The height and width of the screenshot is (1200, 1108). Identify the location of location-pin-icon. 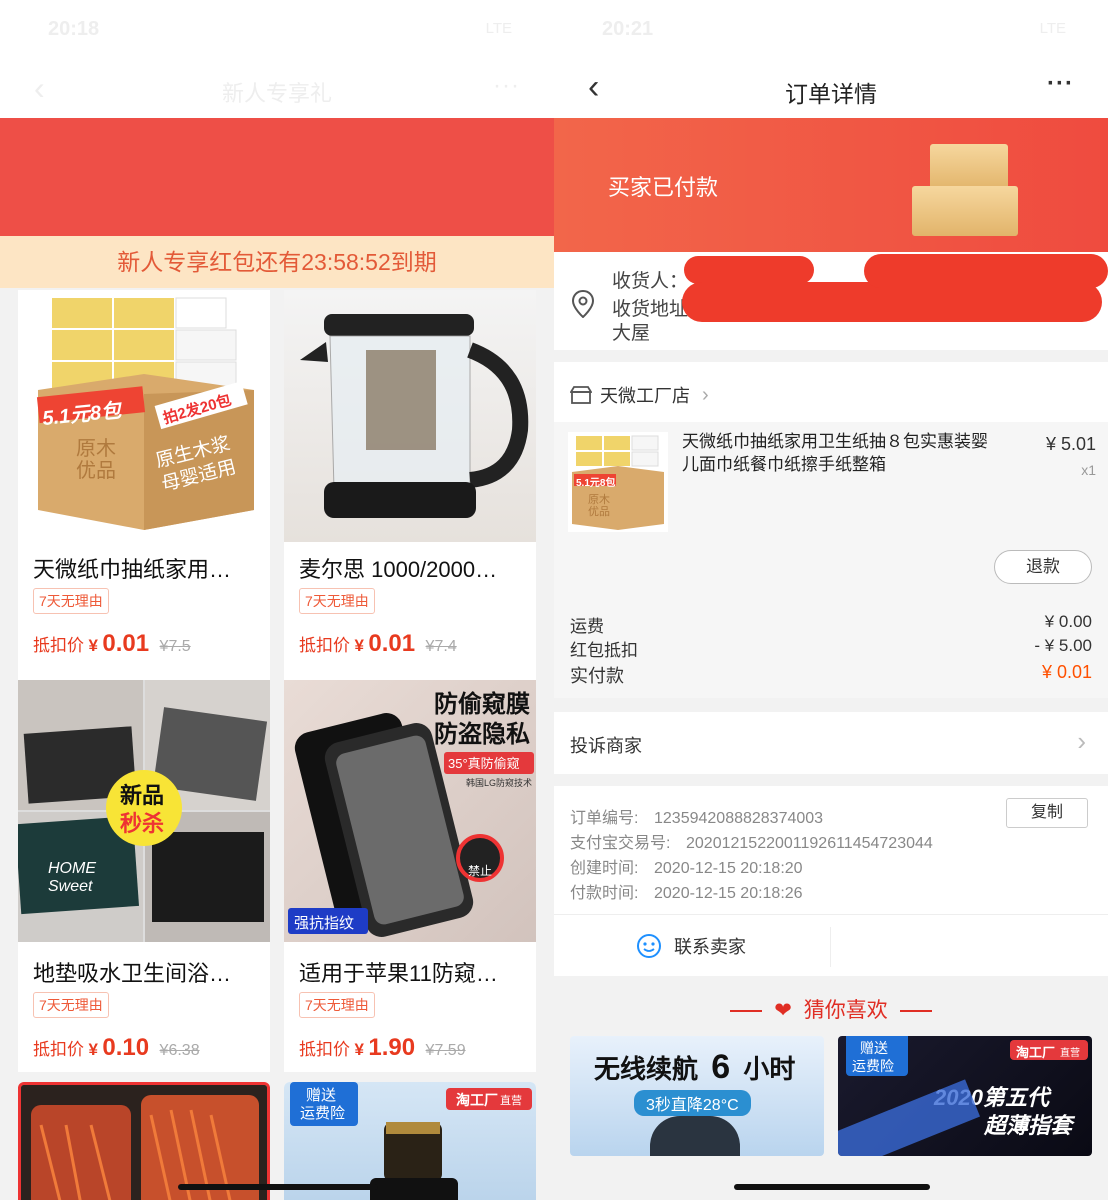
(583, 306).